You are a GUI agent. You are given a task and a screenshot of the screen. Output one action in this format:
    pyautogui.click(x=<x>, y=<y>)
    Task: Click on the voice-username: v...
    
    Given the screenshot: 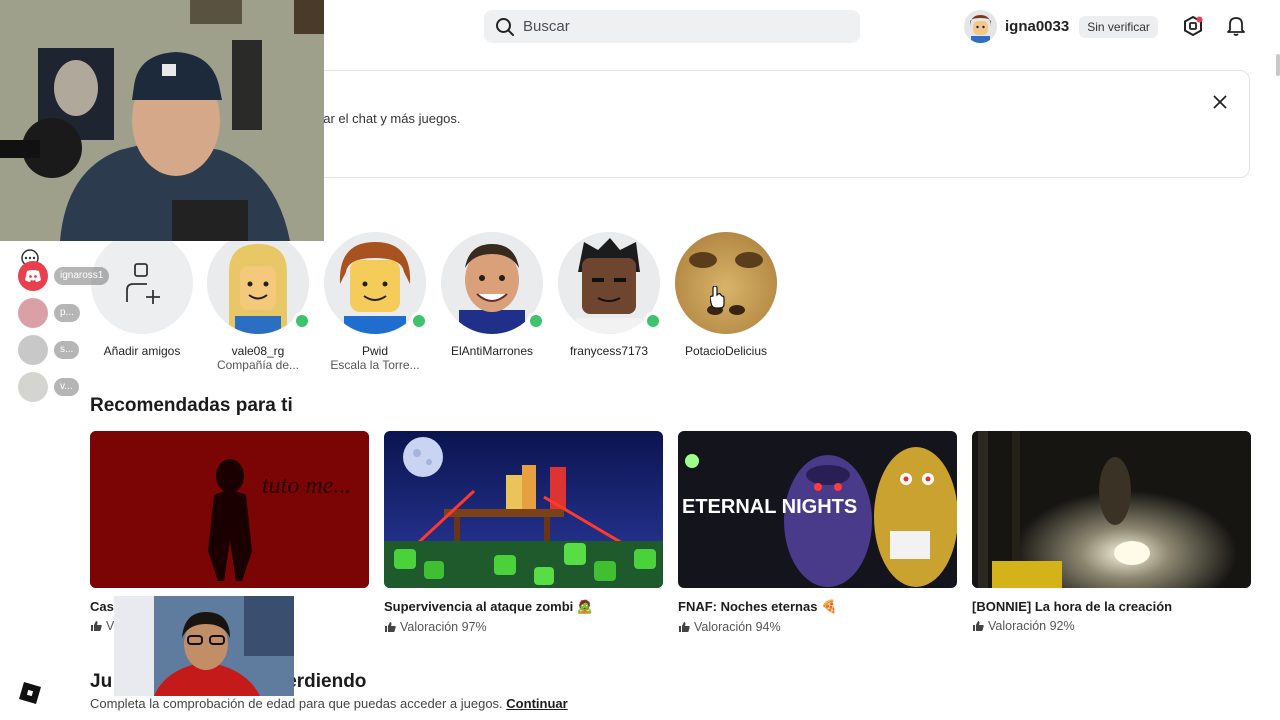 What is the action you would take?
    pyautogui.click(x=66, y=387)
    